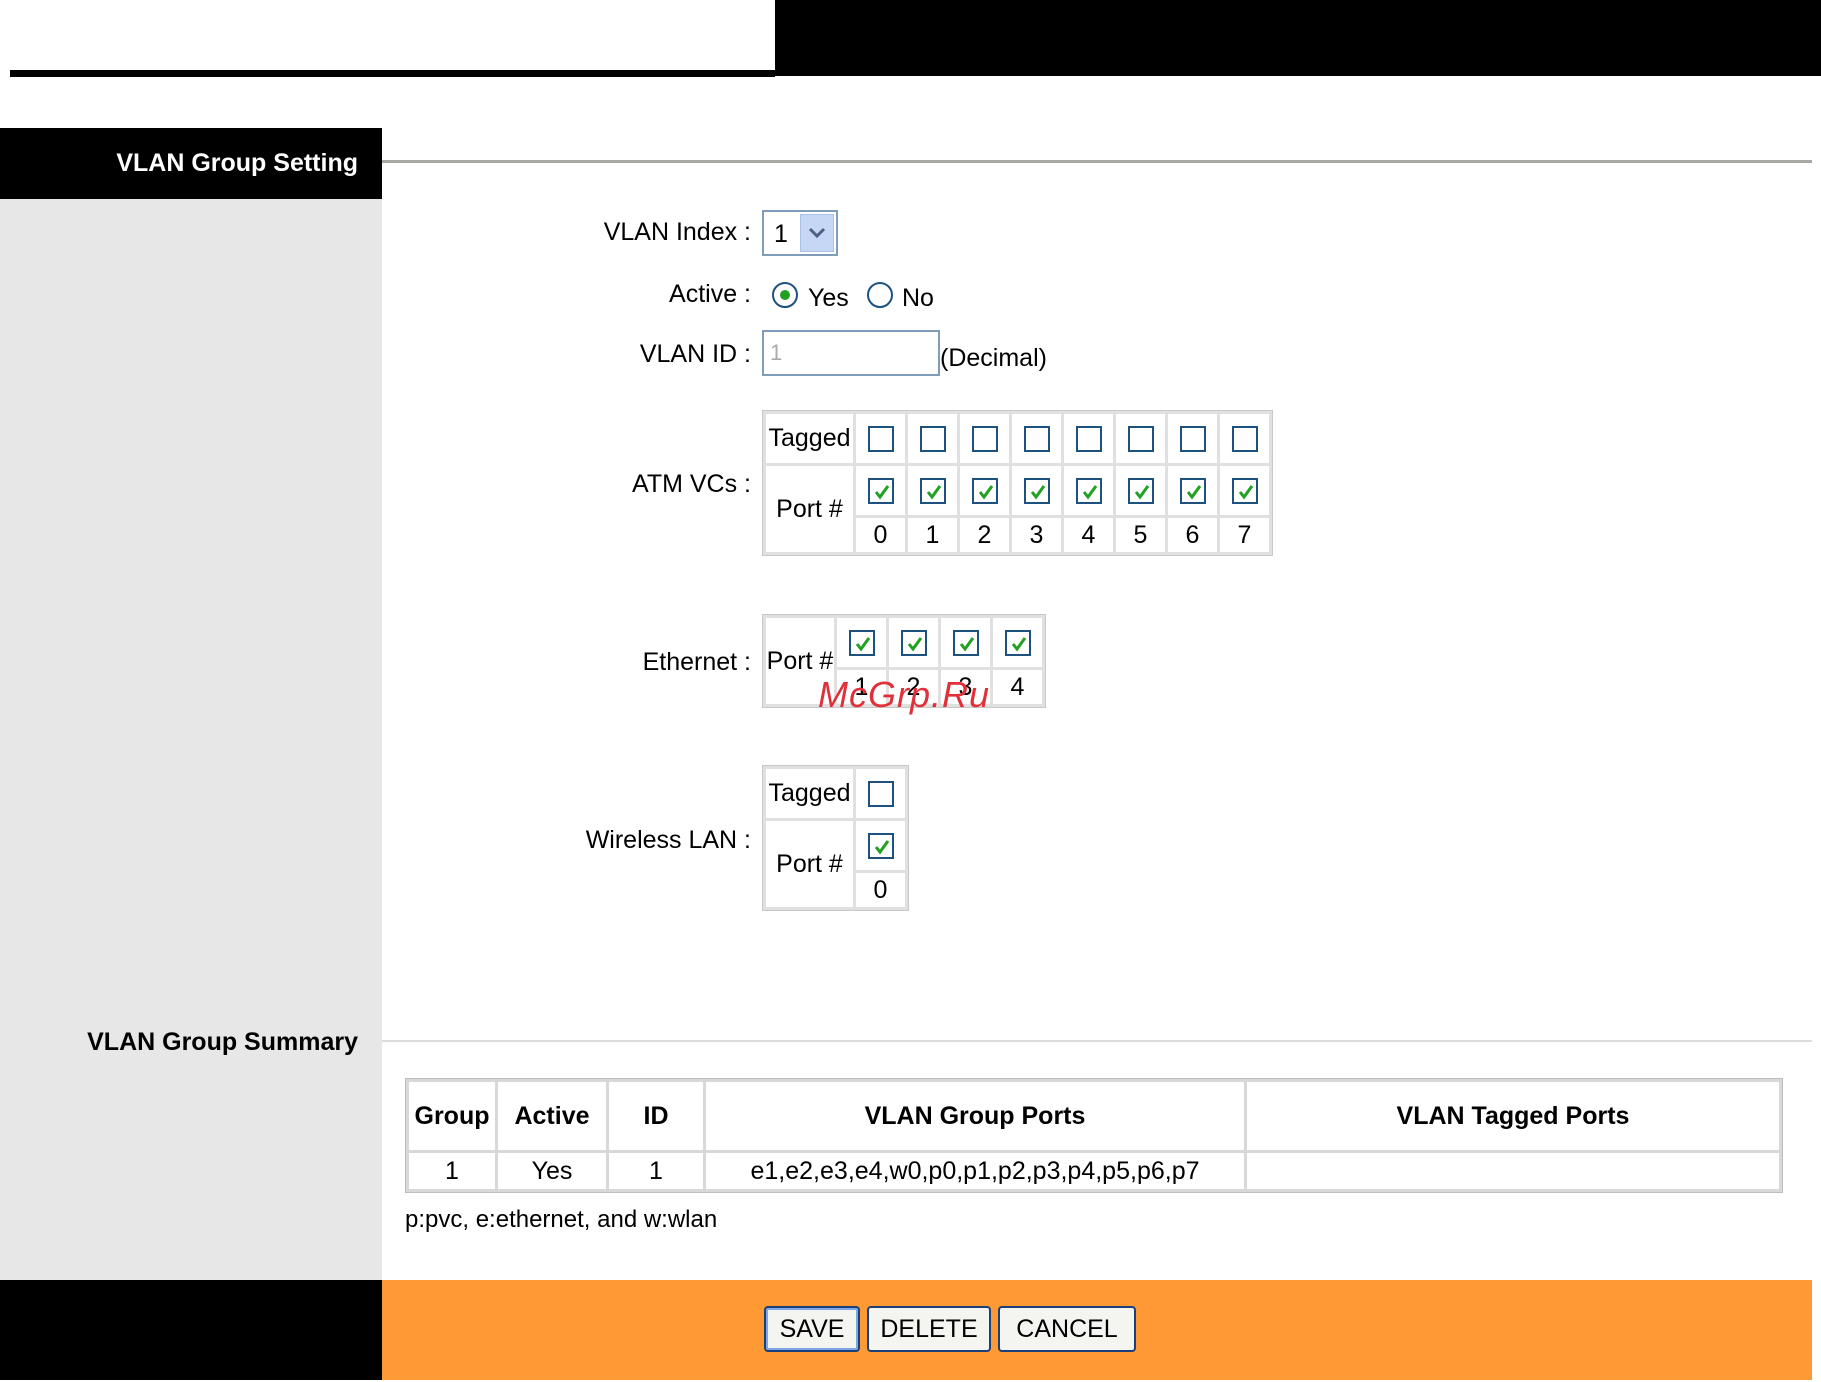 This screenshot has width=1821, height=1382. Describe the element at coordinates (668, 840) in the screenshot. I see `wireless-lan-label: Wireless LAN :` at that location.